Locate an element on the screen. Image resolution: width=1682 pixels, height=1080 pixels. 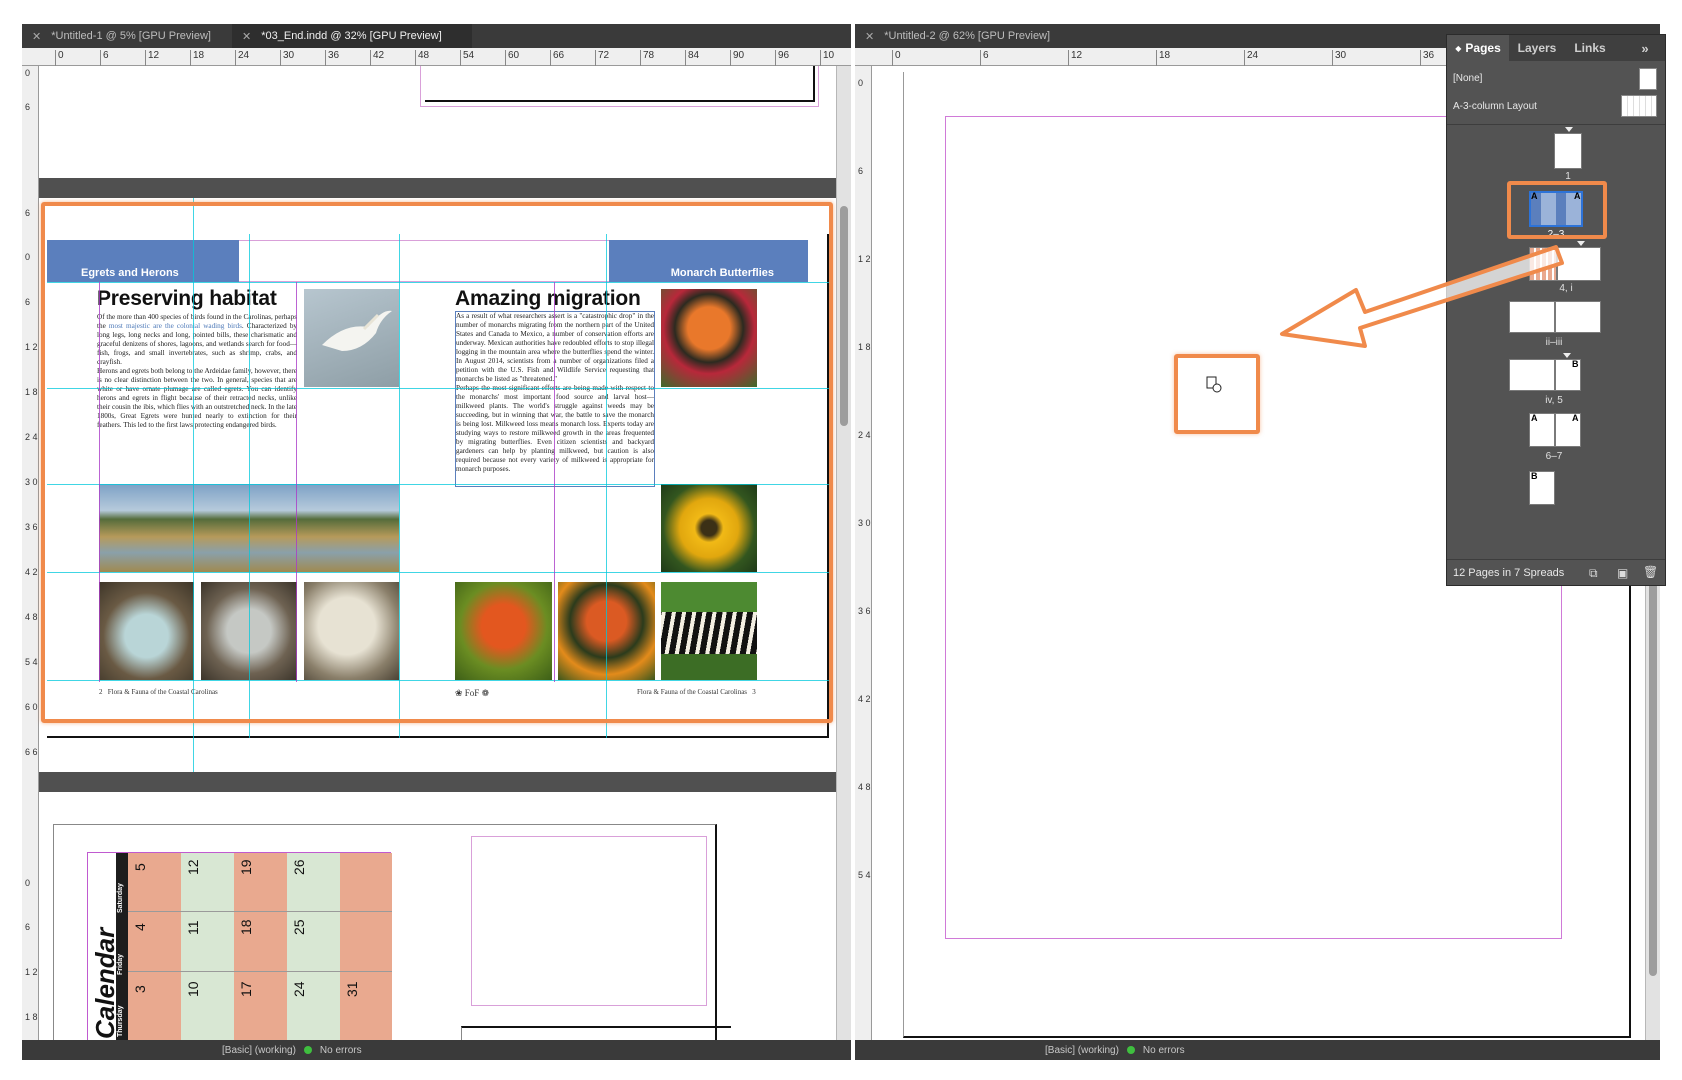
tab-layers-label: Layers is located at coordinates (1537, 48).